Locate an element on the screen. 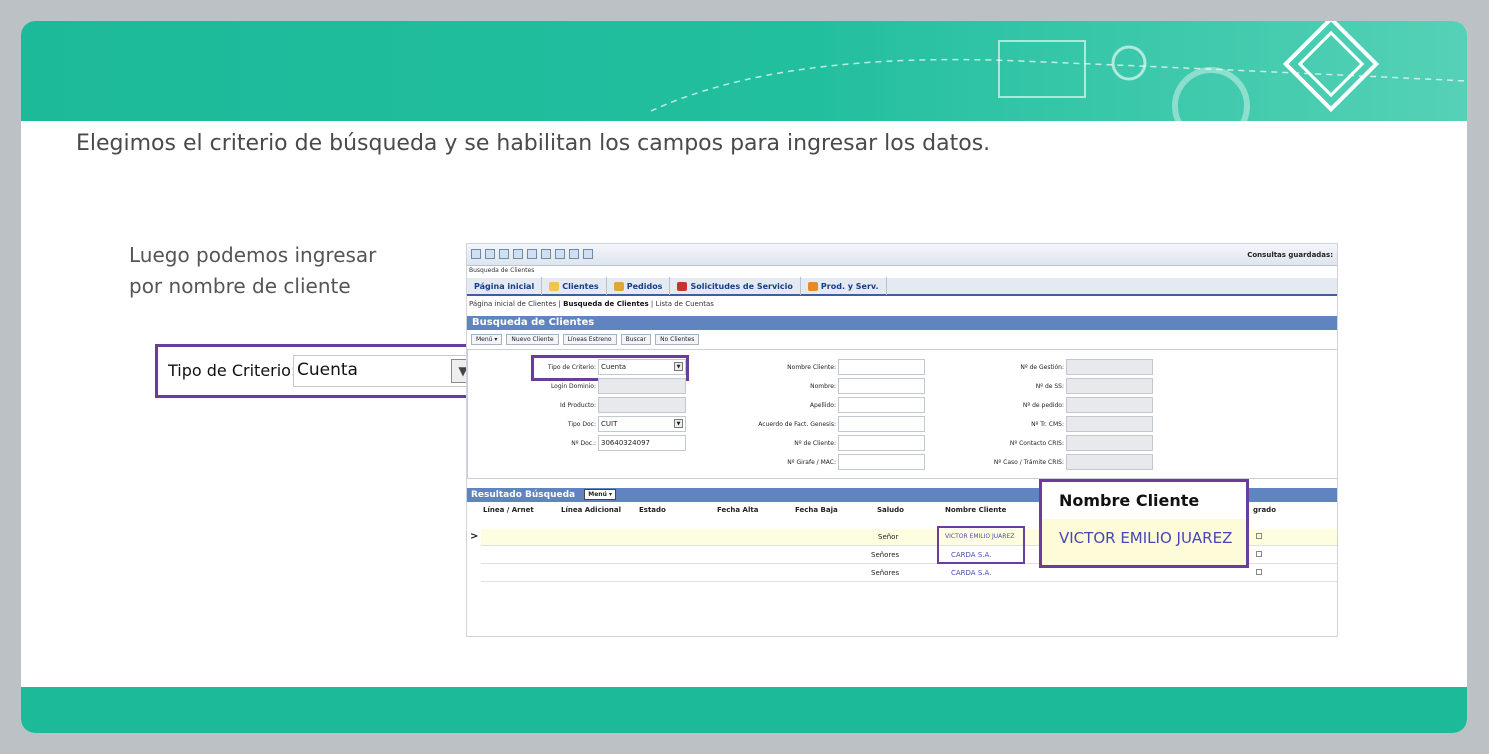 The width and height of the screenshot is (1489, 754). row-nombre: CARDA S.A. is located at coordinates (971, 573).